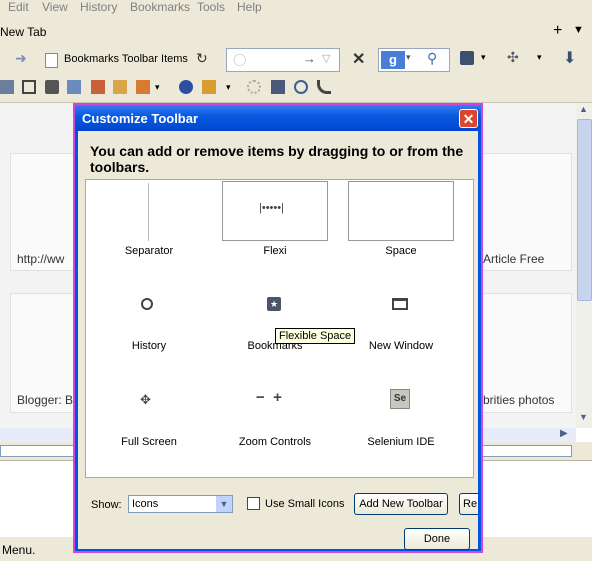 Image resolution: width=592 pixels, height=561 pixels. Describe the element at coordinates (269, 397) in the screenshot. I see `zoom-icon: − +` at that location.